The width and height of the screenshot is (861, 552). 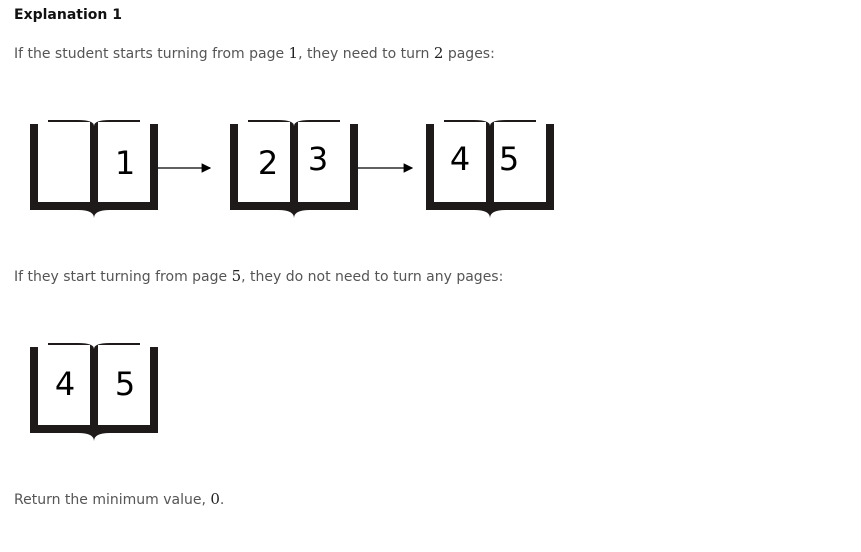 What do you see at coordinates (215, 499) in the screenshot?
I see `result-value-math: 0` at bounding box center [215, 499].